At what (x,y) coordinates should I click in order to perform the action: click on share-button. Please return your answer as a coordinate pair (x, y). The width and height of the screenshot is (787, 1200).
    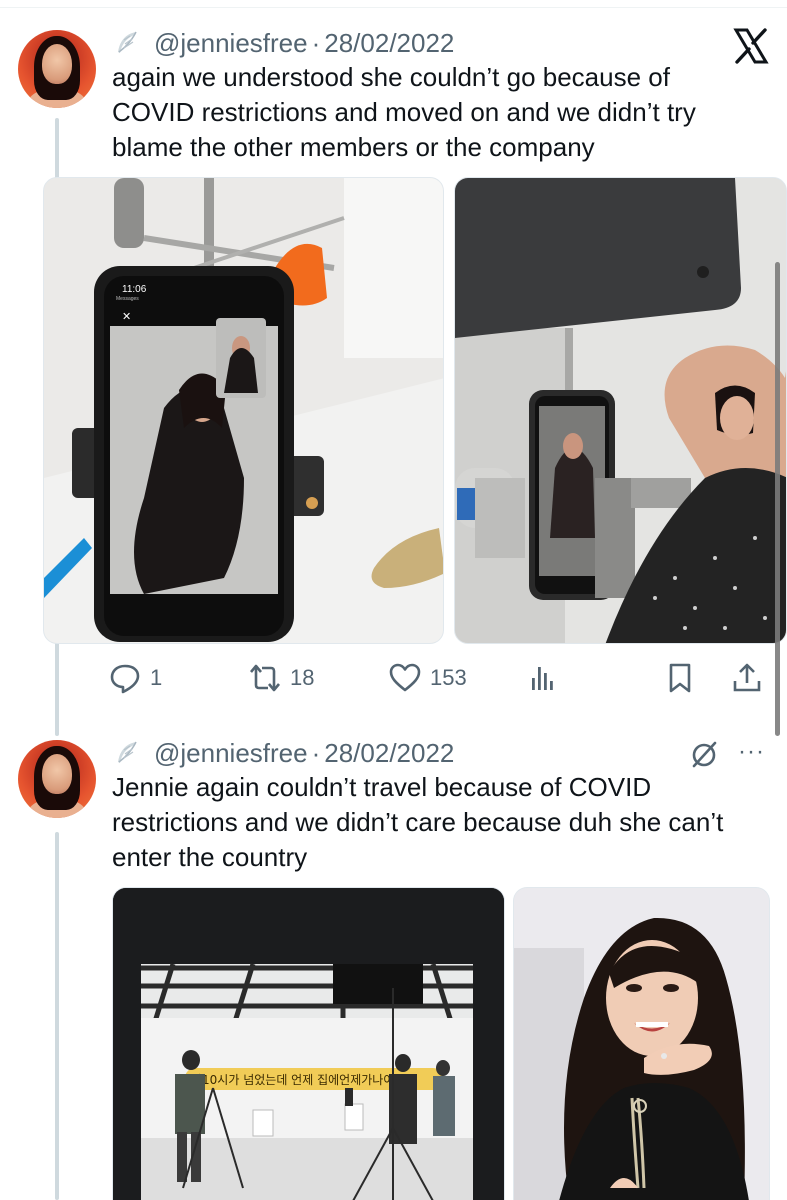
    Looking at the image, I should click on (747, 678).